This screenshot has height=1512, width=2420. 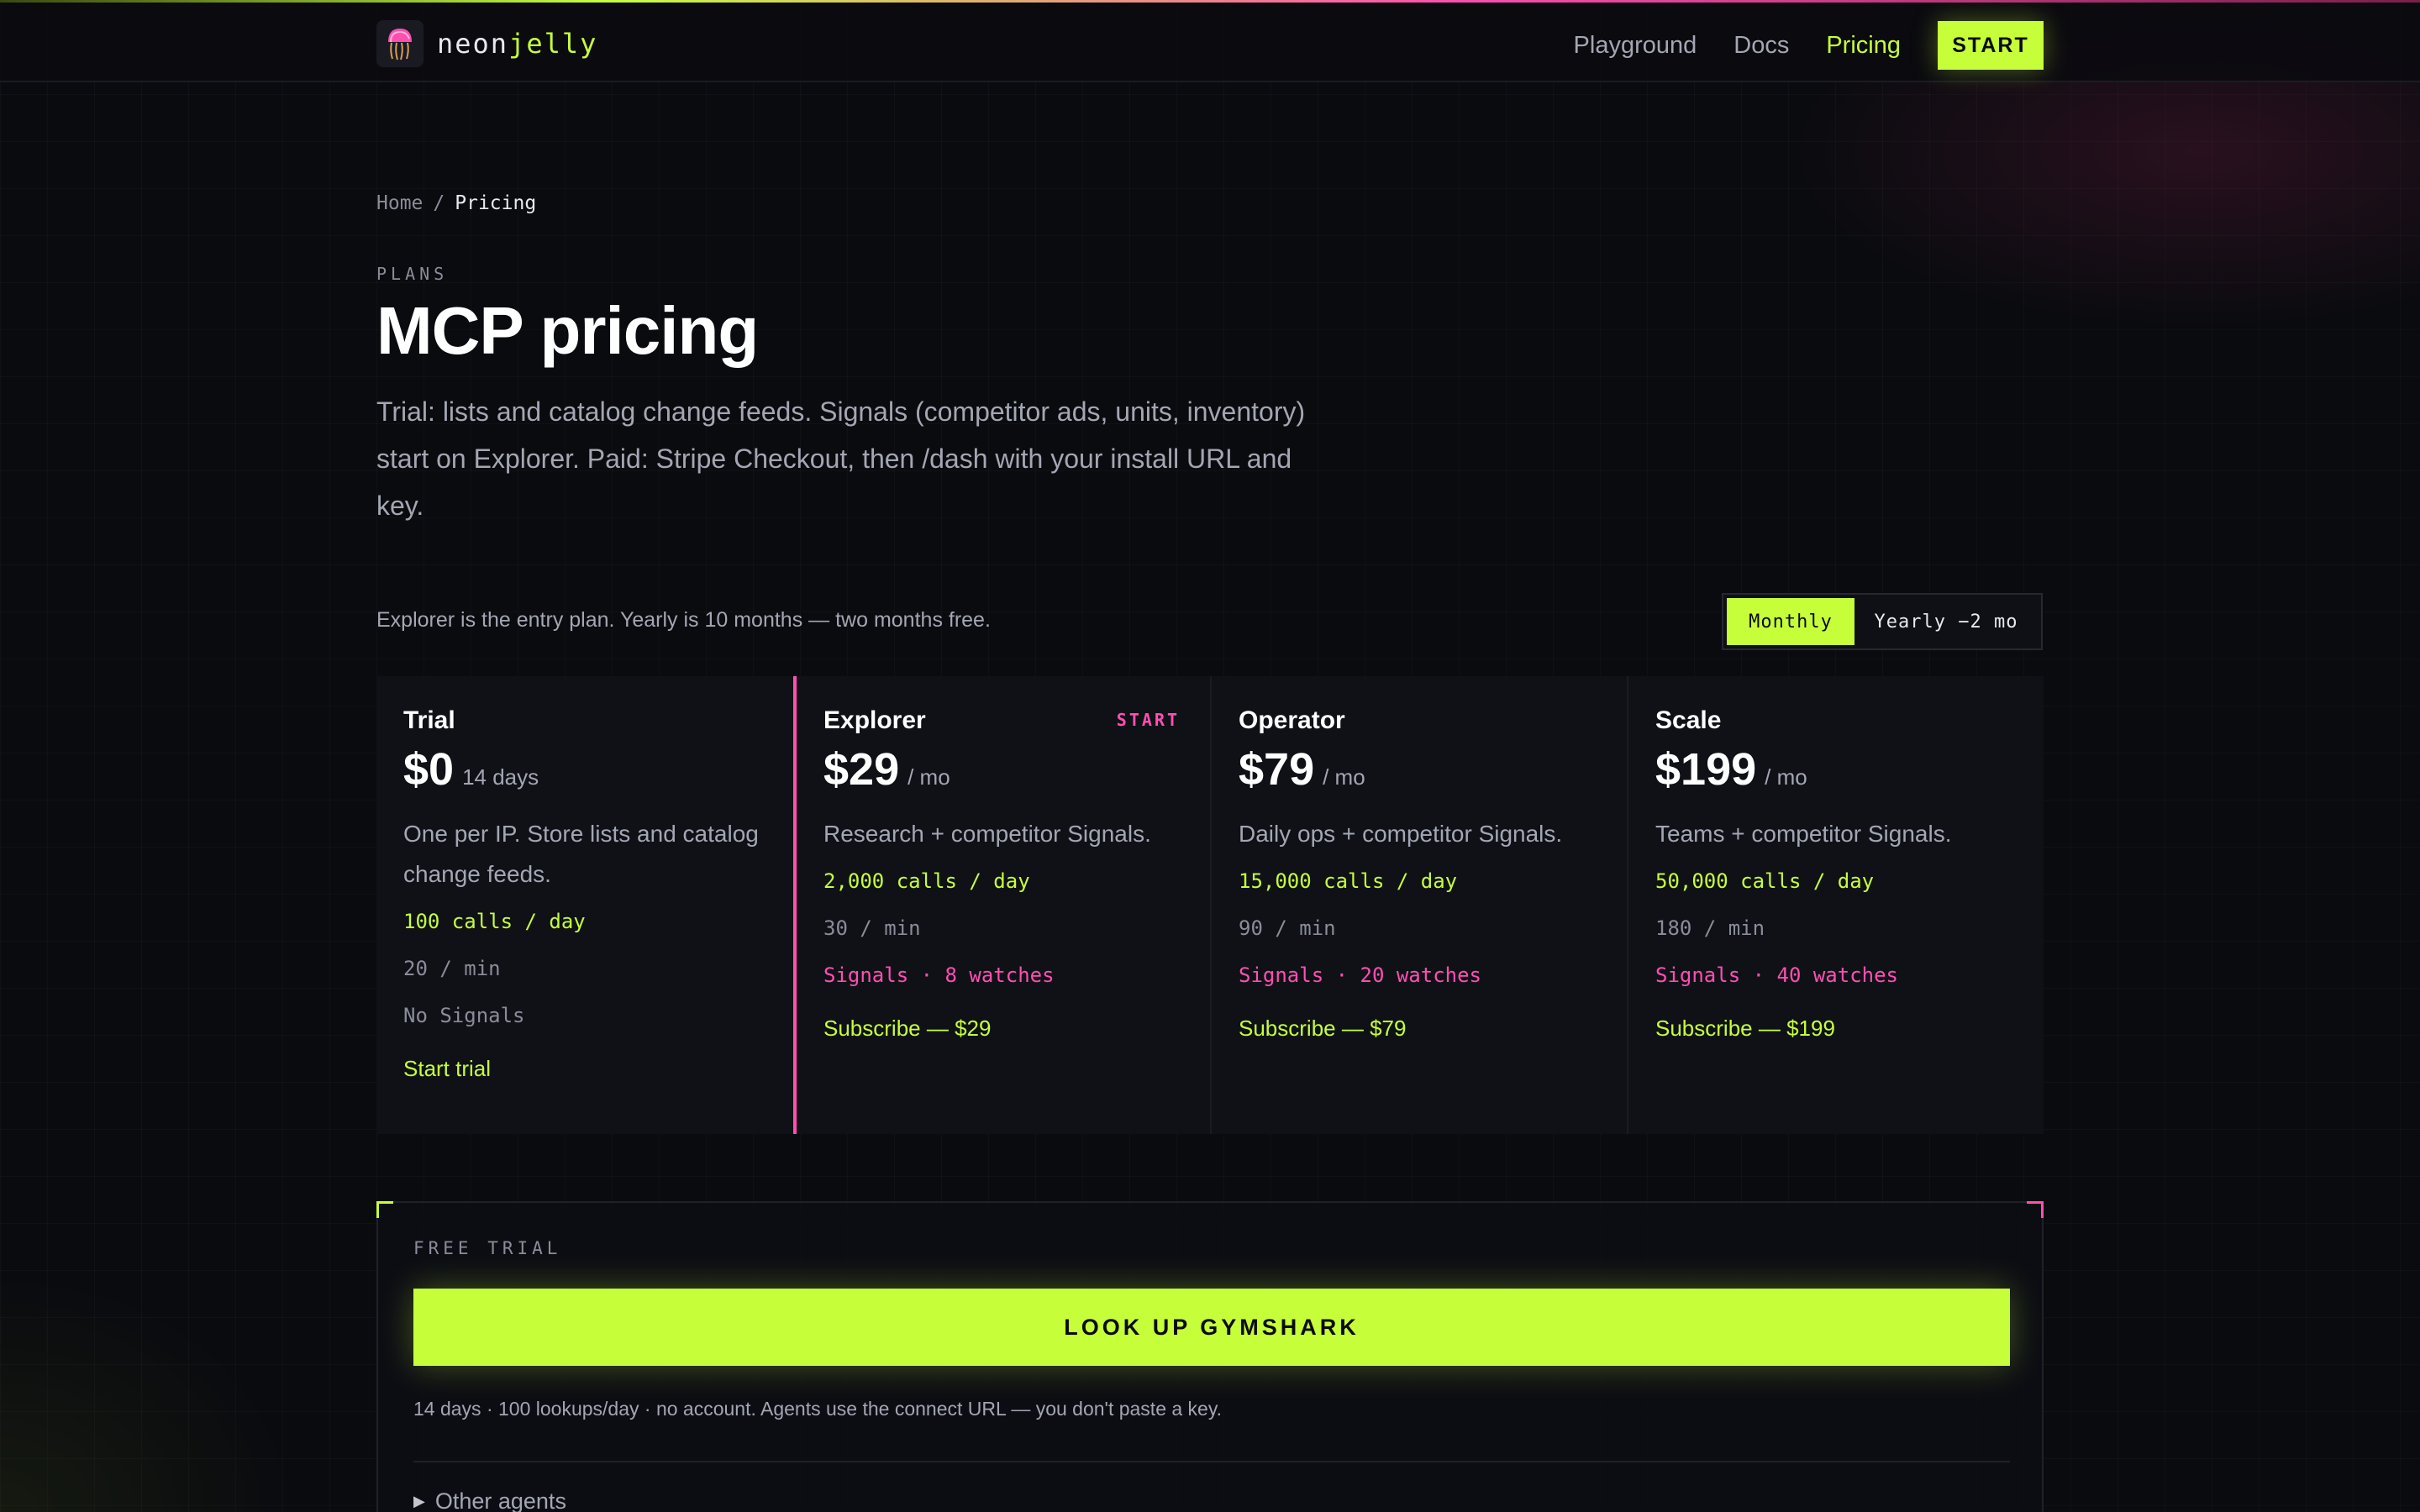 What do you see at coordinates (1809, 45) in the screenshot?
I see `nav-links: Playground Docs Pricing START` at bounding box center [1809, 45].